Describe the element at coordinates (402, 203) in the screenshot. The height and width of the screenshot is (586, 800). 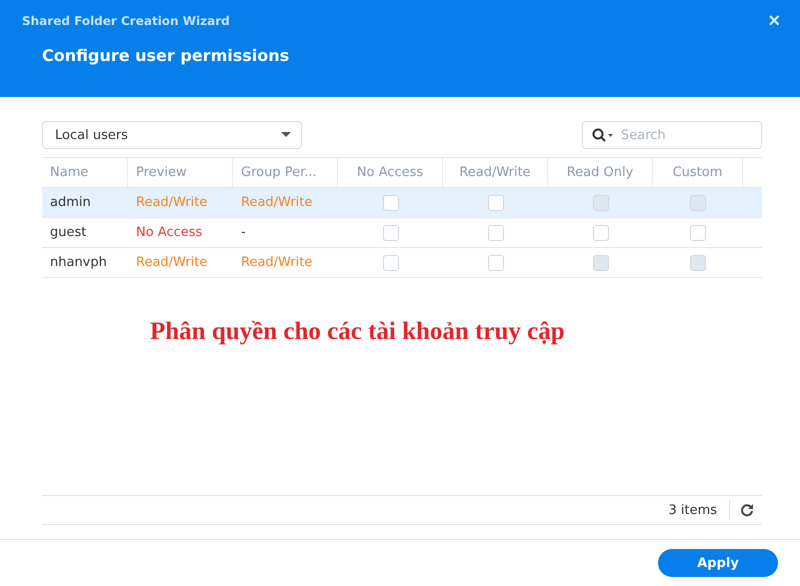
I see `table-row: admin Read/Write Read/Write` at that location.